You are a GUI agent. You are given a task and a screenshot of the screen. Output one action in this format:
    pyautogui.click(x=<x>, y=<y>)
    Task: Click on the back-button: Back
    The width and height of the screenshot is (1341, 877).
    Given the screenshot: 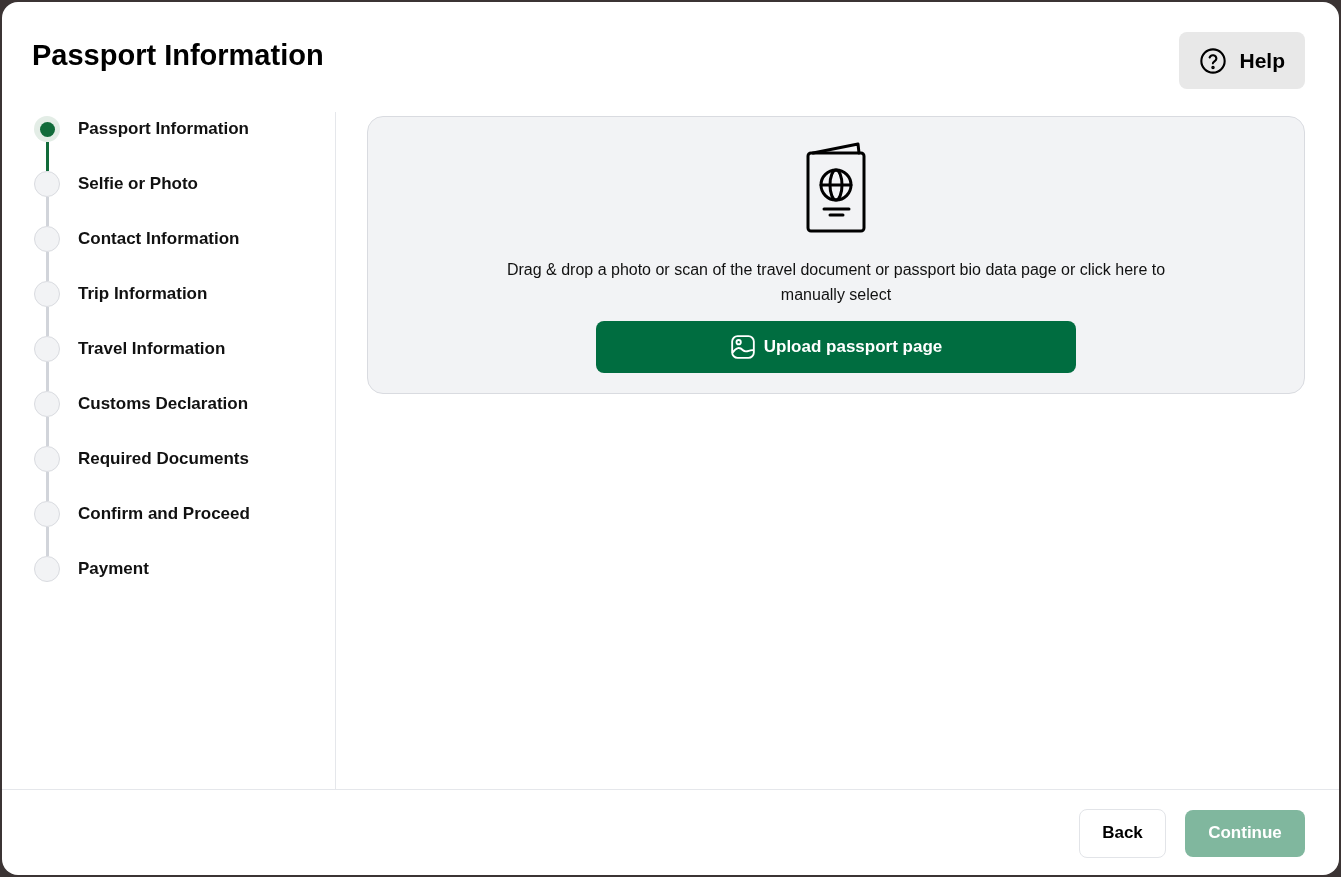 What is the action you would take?
    pyautogui.click(x=1122, y=833)
    